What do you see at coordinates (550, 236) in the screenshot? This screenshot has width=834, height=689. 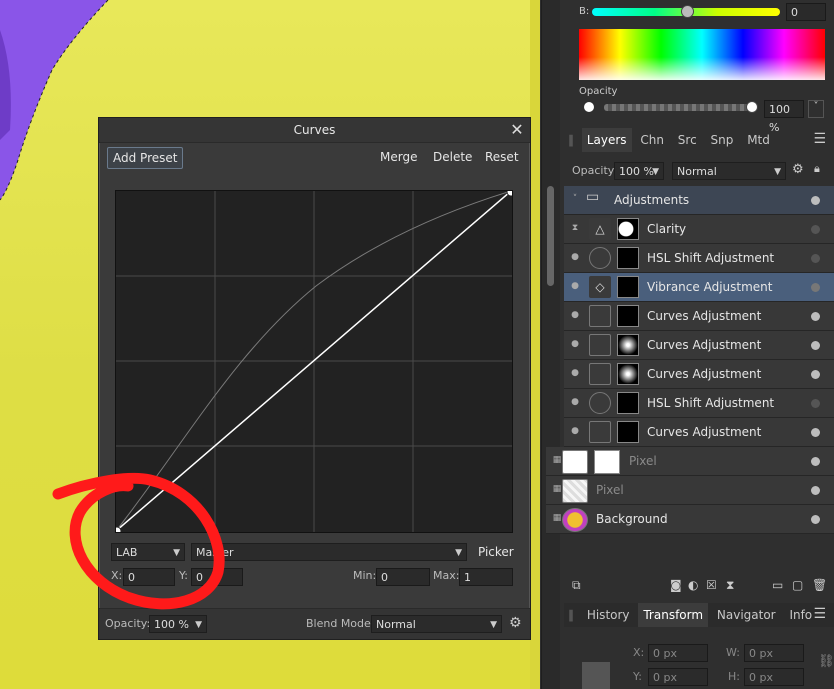 I see `scrollbar-thumb` at bounding box center [550, 236].